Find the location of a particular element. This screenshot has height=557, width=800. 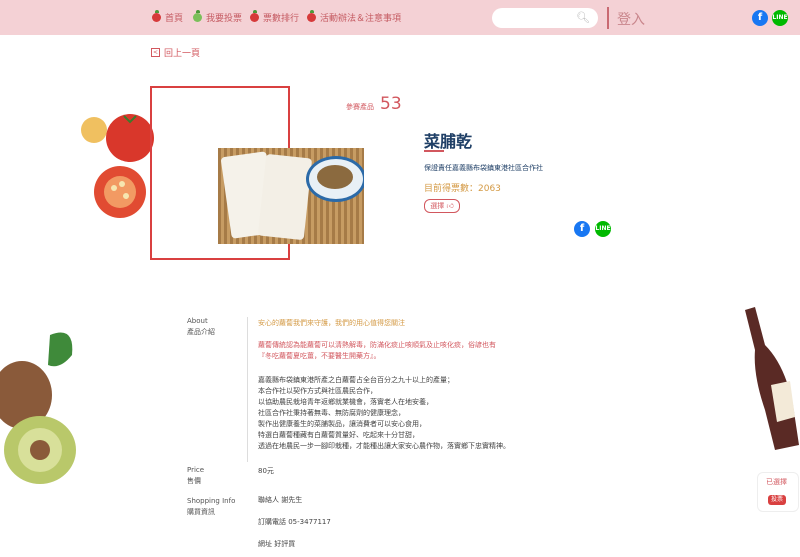

top-nav-bar: 首頁 我要投票 票數排行 活動辦法＆注意事項 🔍︎ 登入 f LINE is located at coordinates (400, 17).